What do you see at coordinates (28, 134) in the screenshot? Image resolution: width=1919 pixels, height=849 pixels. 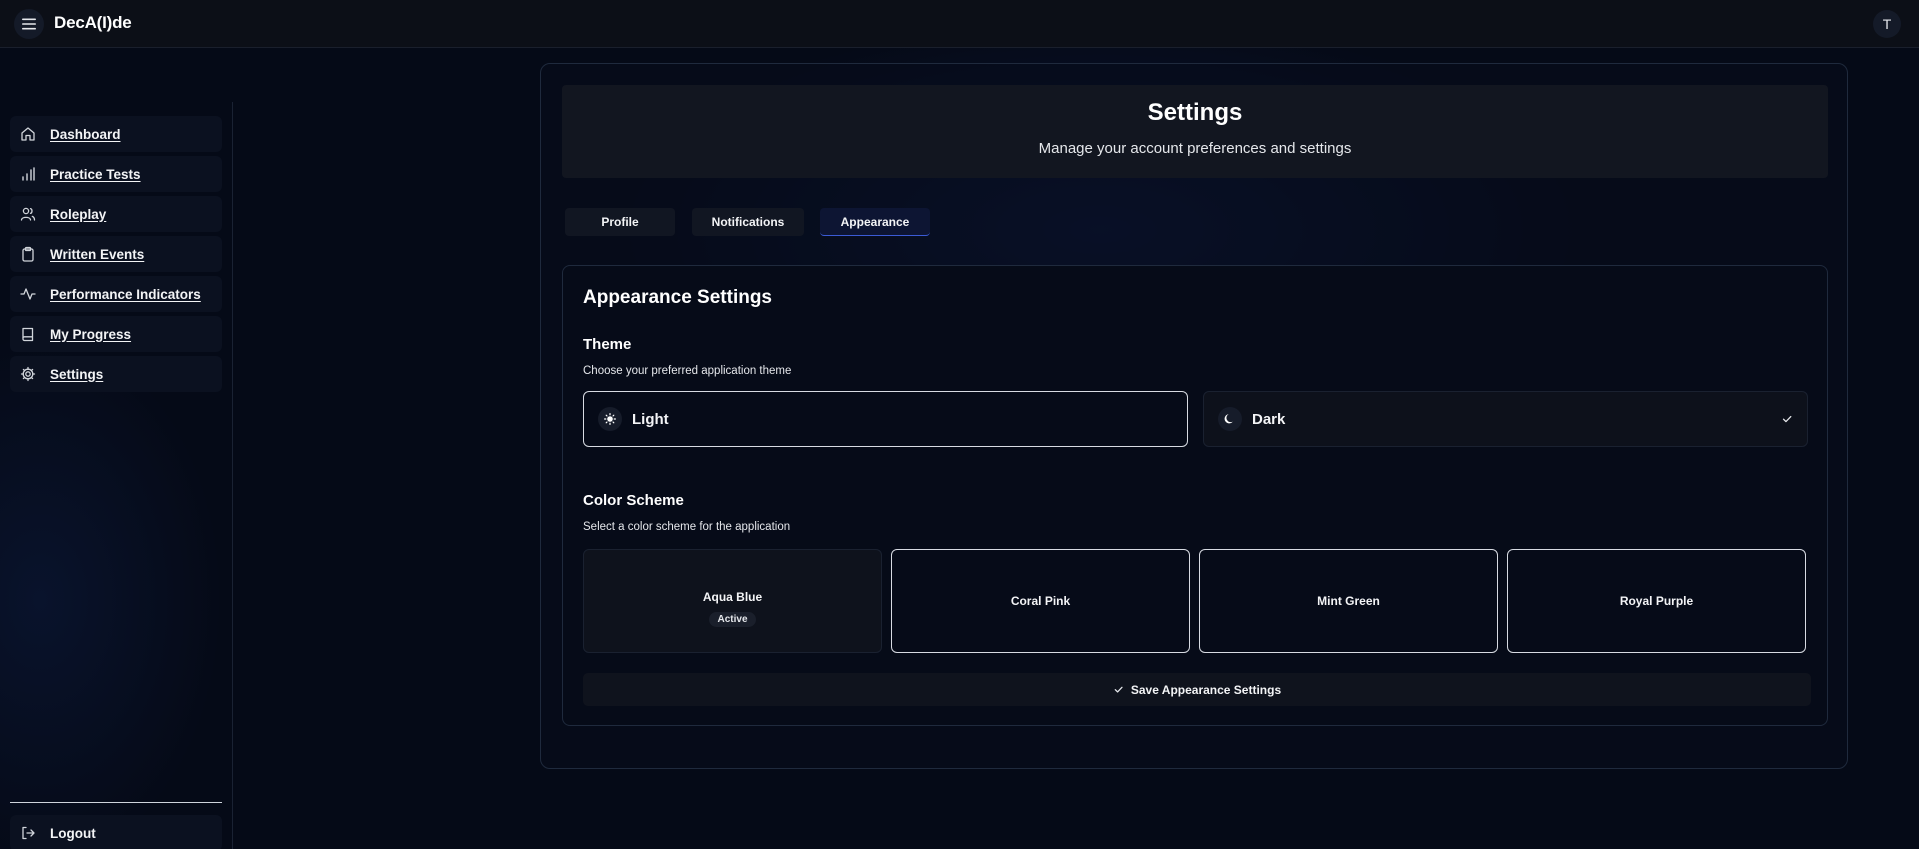 I see `home-icon` at bounding box center [28, 134].